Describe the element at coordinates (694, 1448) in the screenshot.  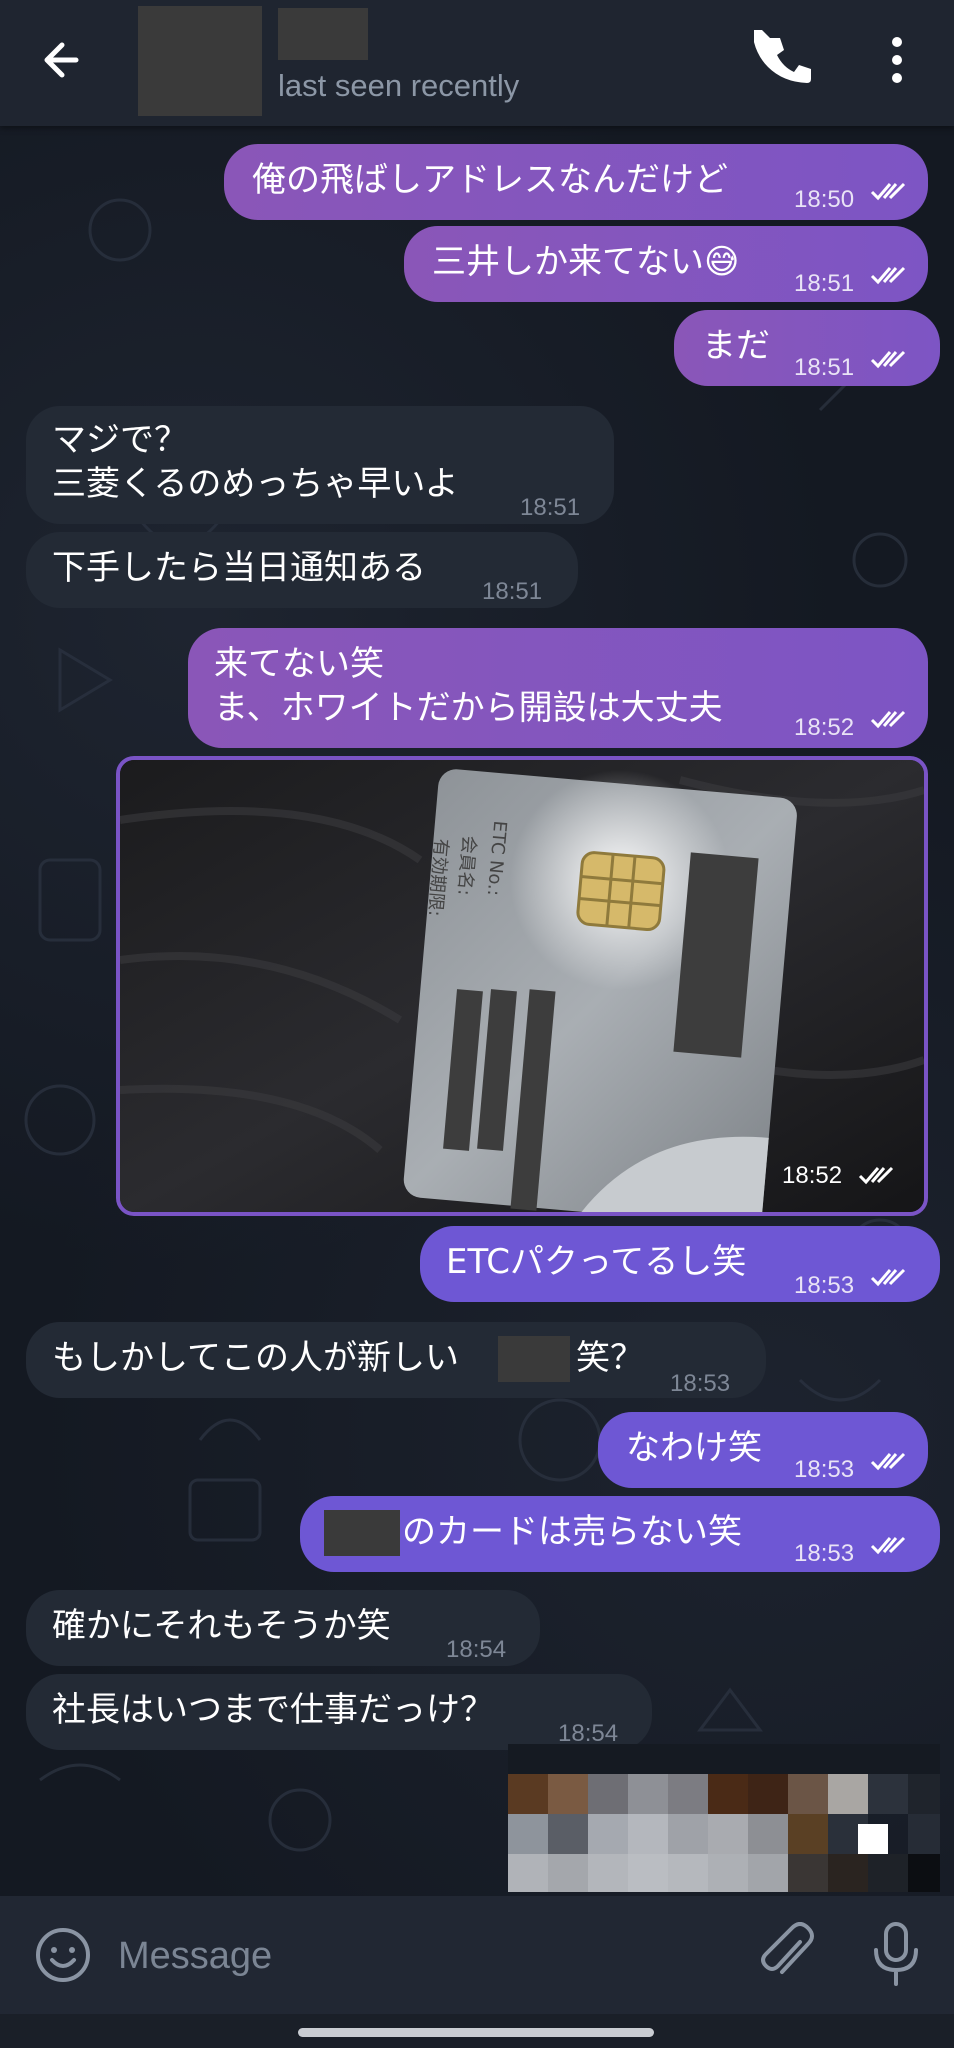
I see `message-text: なわけ笑` at that location.